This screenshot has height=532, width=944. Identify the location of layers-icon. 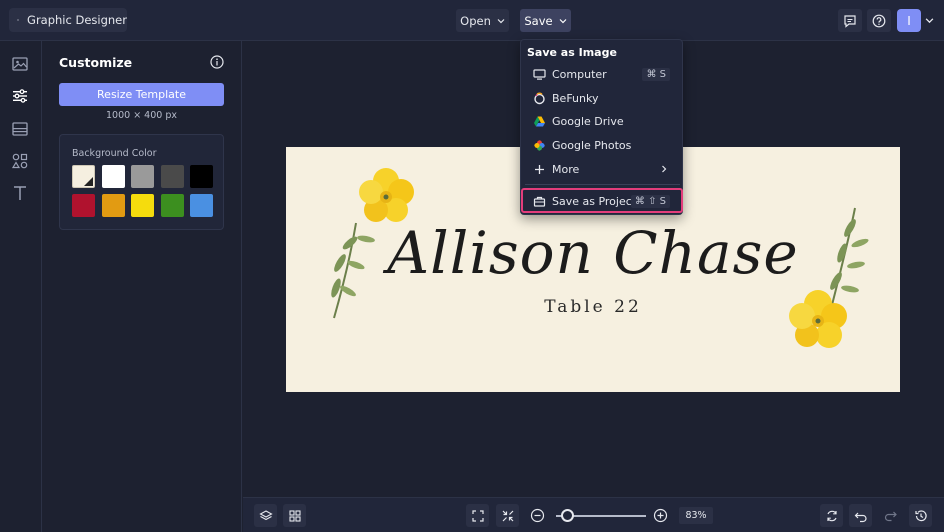
(265, 514).